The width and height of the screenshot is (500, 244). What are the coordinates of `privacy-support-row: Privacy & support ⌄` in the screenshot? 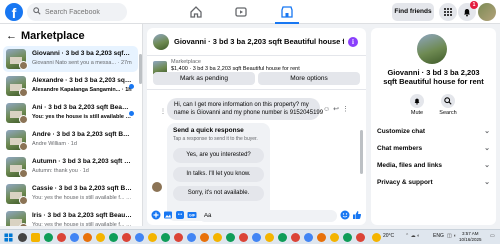 It's located at (433, 183).